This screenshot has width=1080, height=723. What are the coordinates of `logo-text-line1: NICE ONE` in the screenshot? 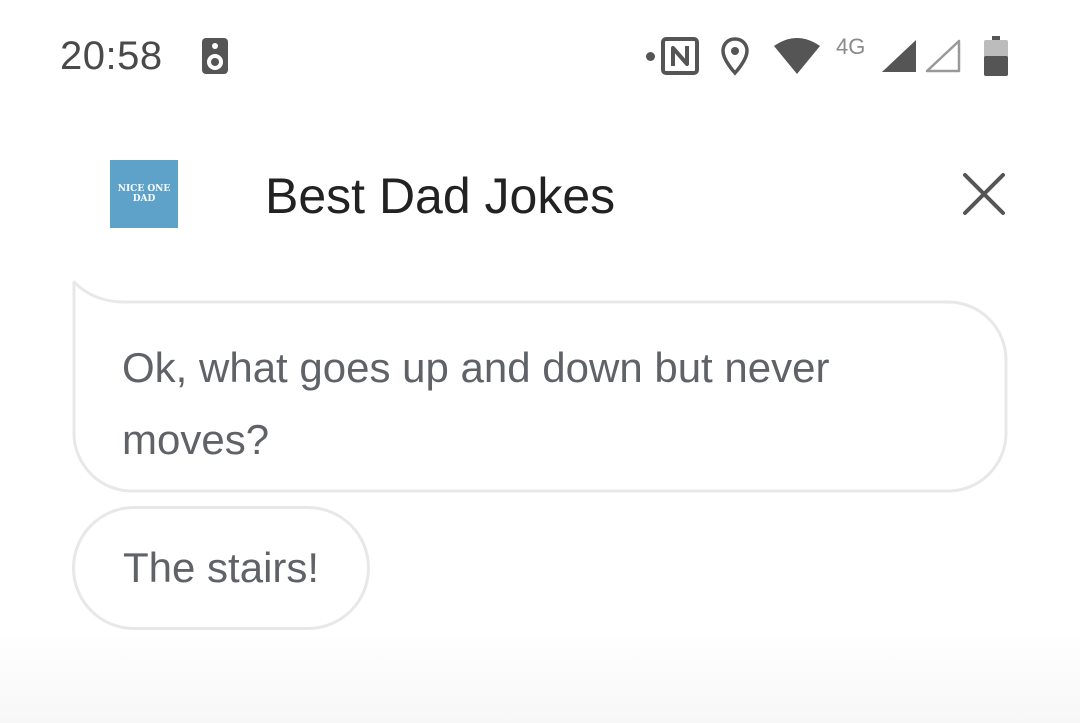 It's located at (144, 189).